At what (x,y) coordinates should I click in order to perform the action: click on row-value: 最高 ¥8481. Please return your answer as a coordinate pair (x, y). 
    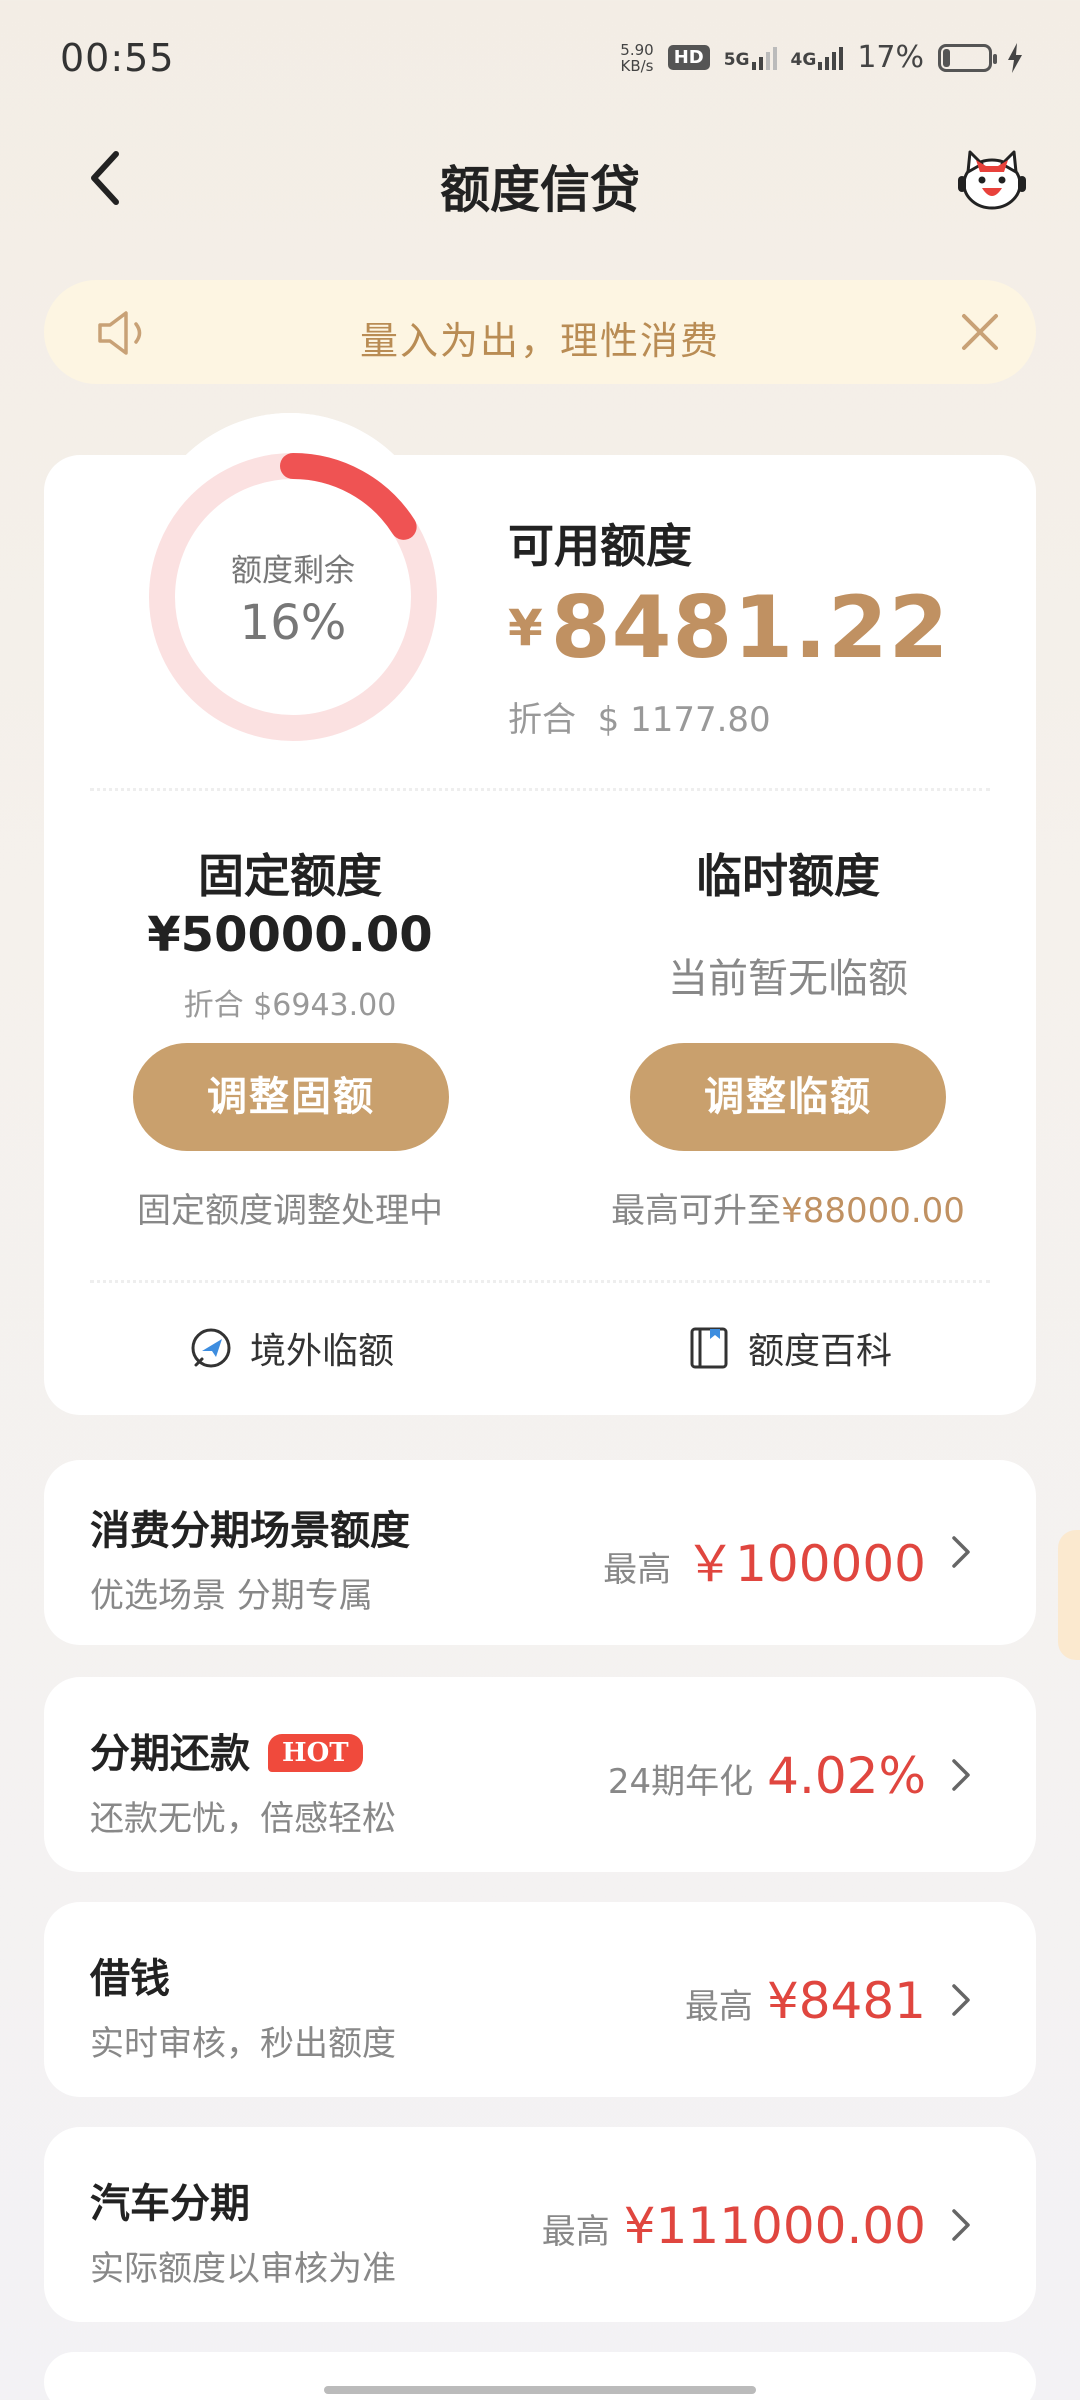
    Looking at the image, I should click on (805, 2001).